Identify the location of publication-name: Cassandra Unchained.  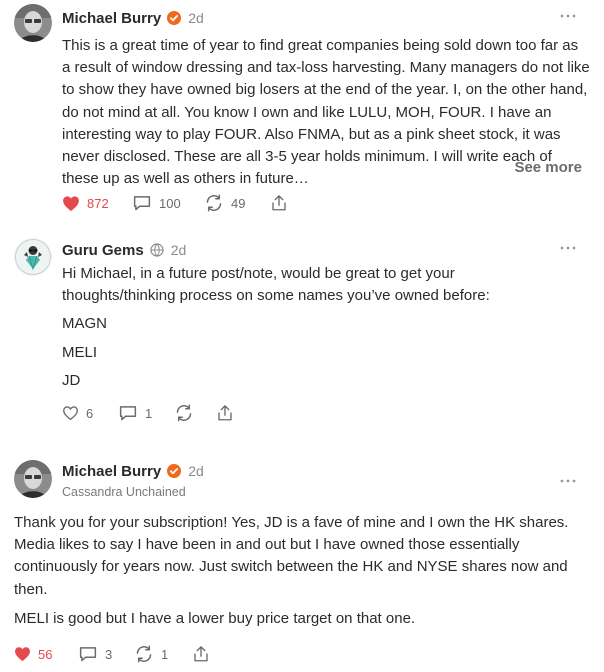
(124, 492).